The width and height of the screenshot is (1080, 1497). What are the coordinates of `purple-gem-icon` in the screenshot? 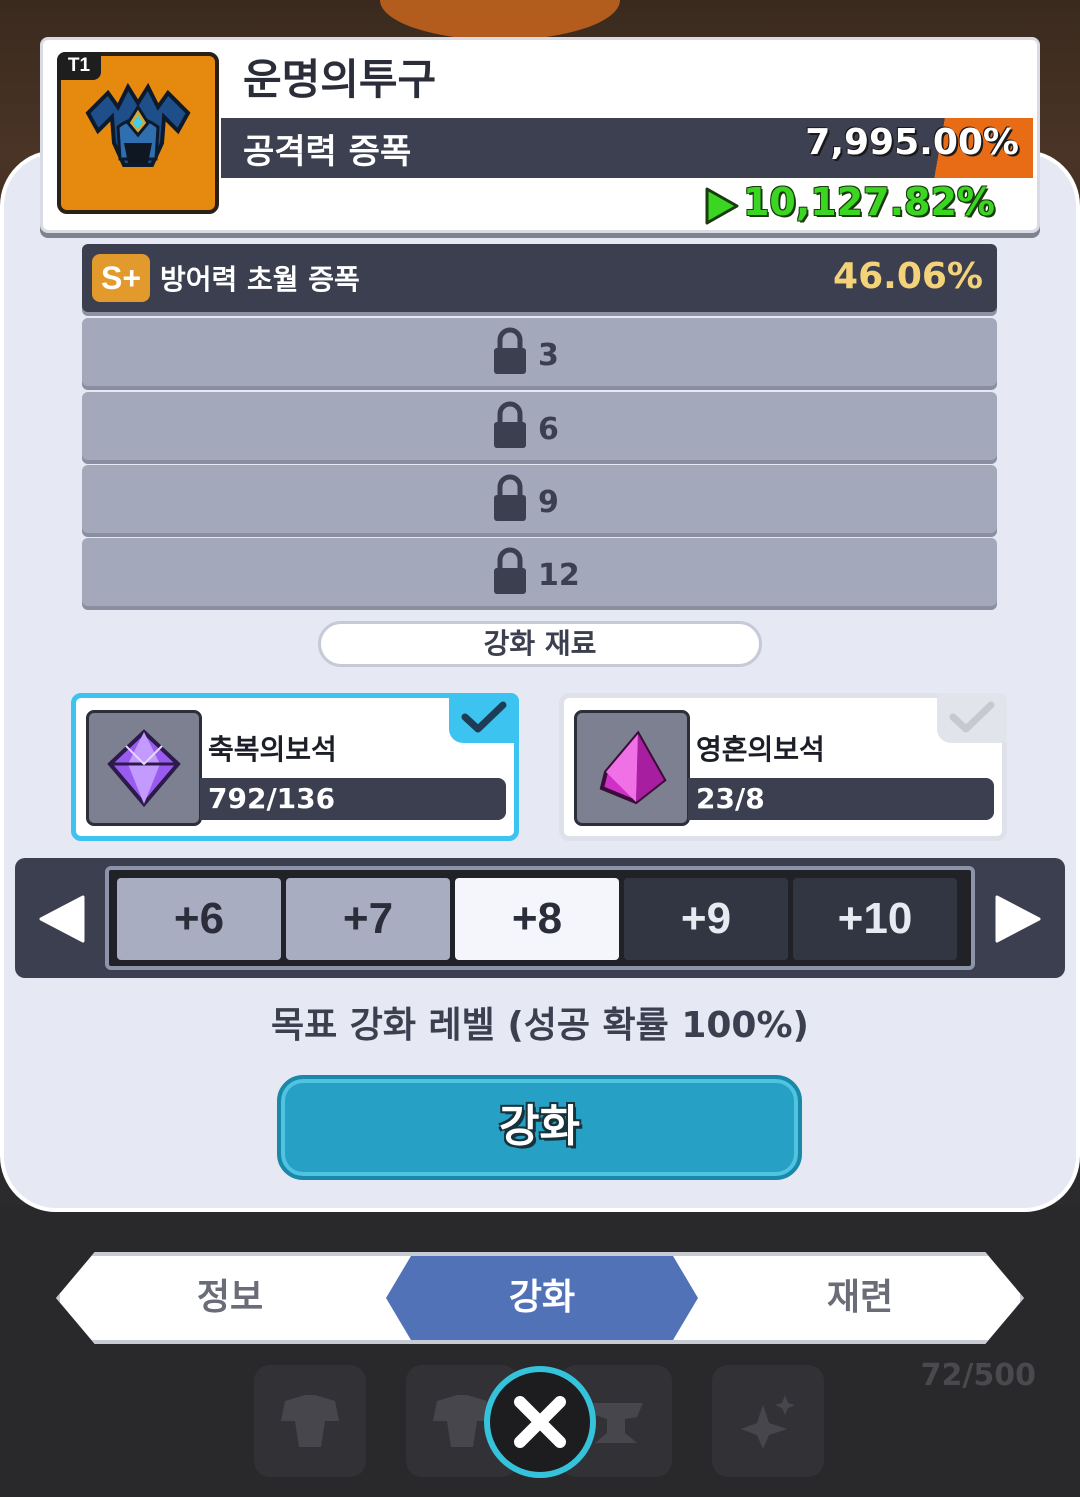 It's located at (144, 768).